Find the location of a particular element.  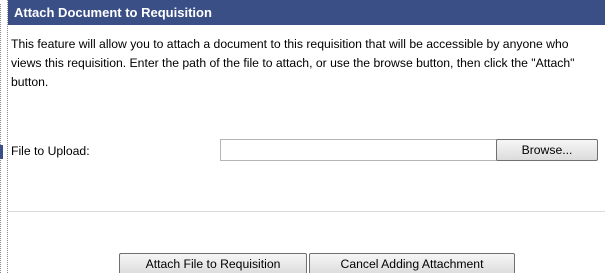

file-to-upload-label: File to Upload: is located at coordinates (50, 151).